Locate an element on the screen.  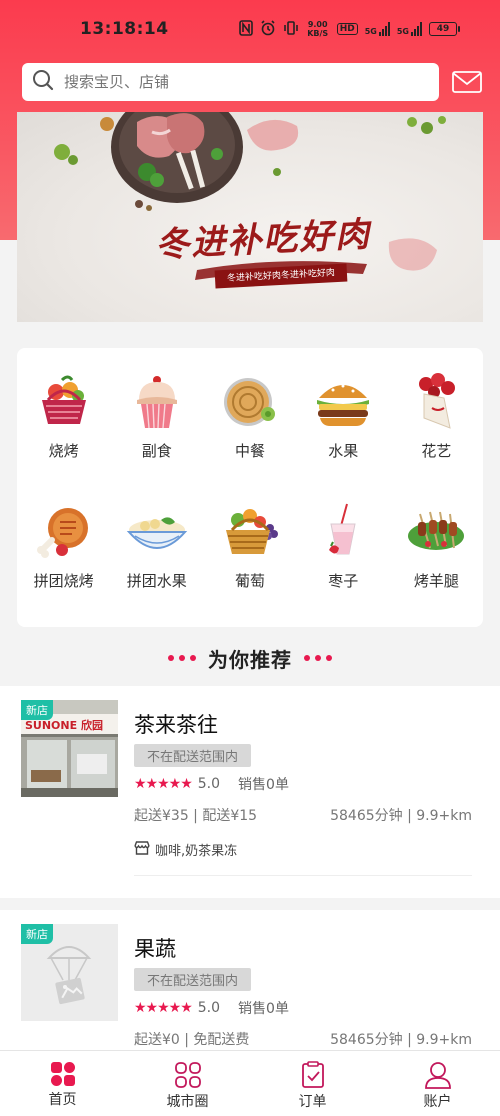
cupcake-icon is located at coordinates (156, 402).